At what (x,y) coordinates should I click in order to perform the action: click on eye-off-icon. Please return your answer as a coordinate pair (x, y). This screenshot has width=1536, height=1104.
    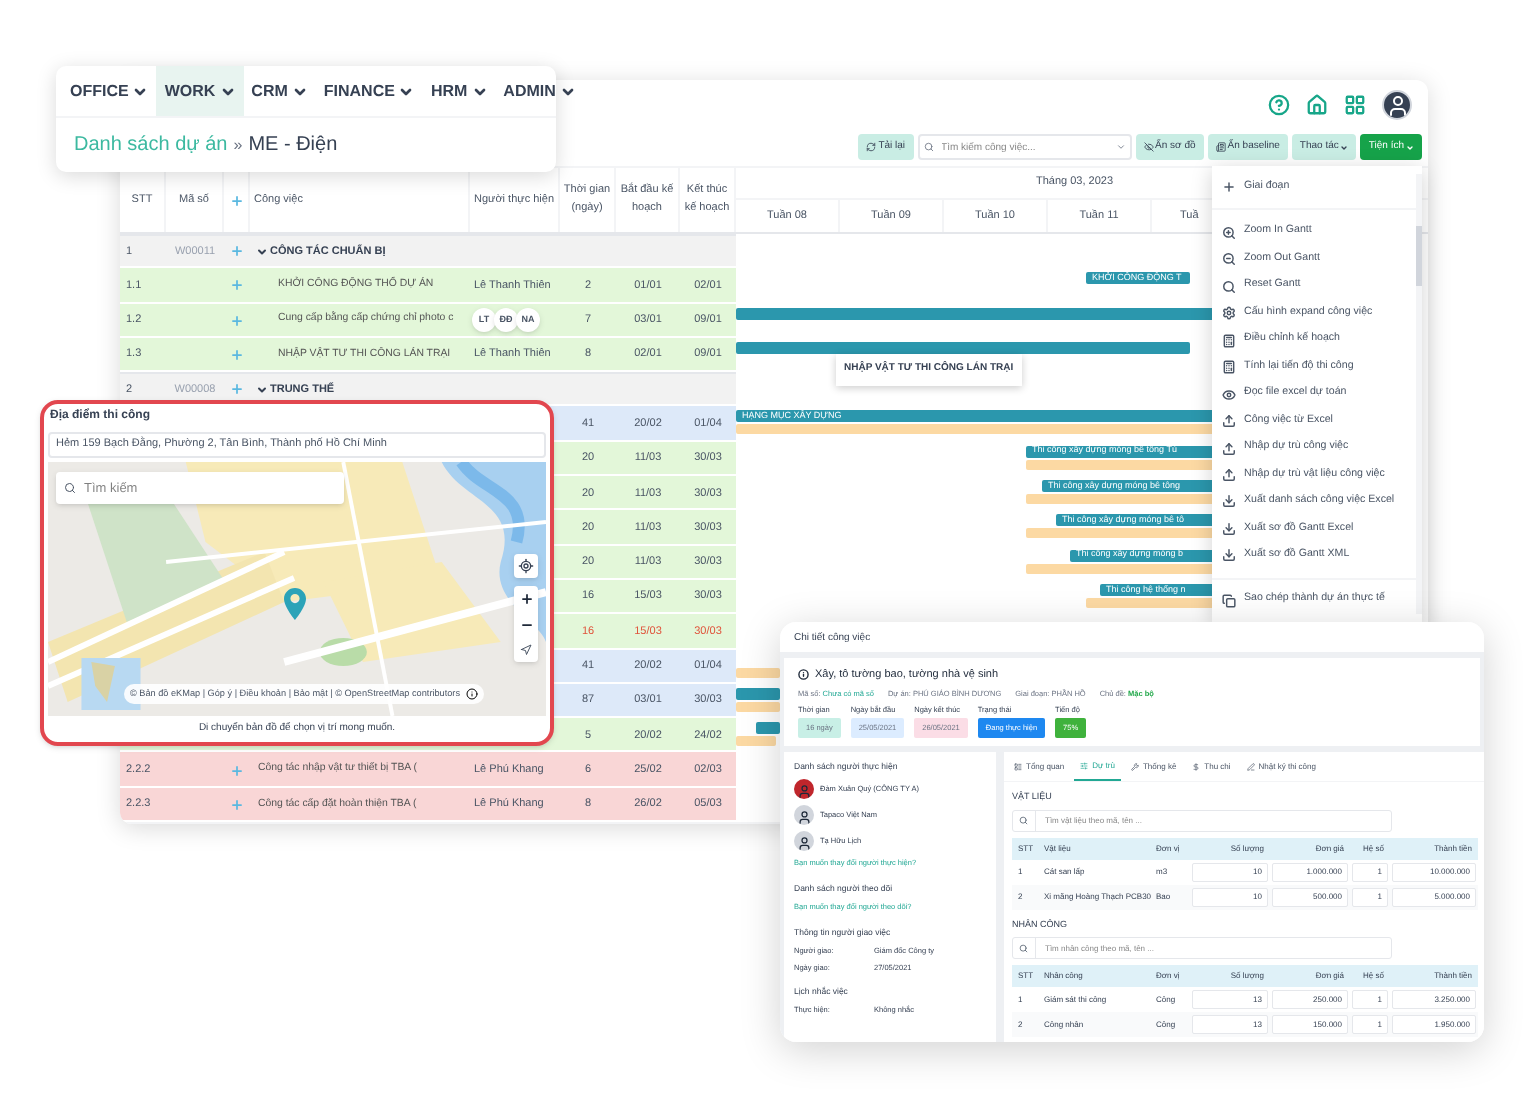
    Looking at the image, I should click on (1148, 147).